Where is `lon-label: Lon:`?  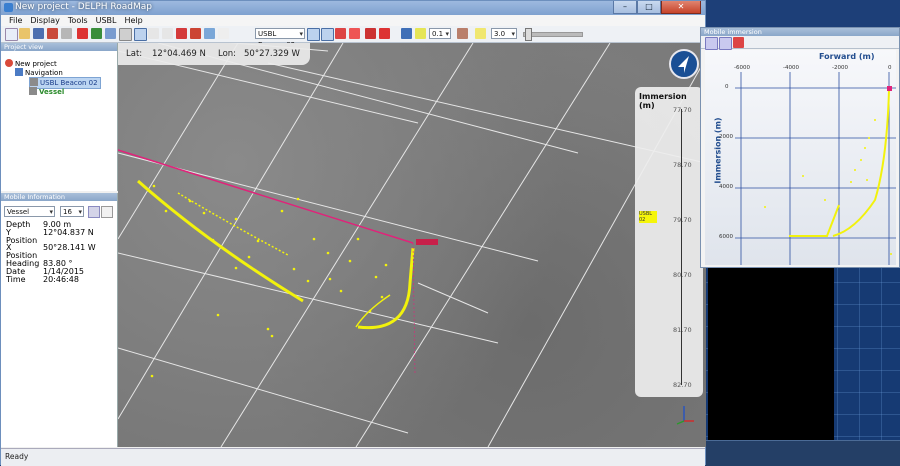
lon-label: Lon: is located at coordinates (227, 54).